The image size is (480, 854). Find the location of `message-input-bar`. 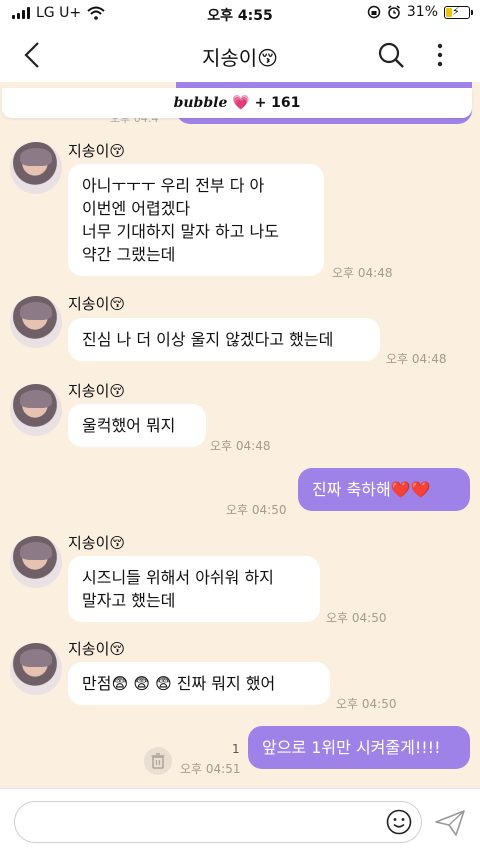

message-input-bar is located at coordinates (240, 821).